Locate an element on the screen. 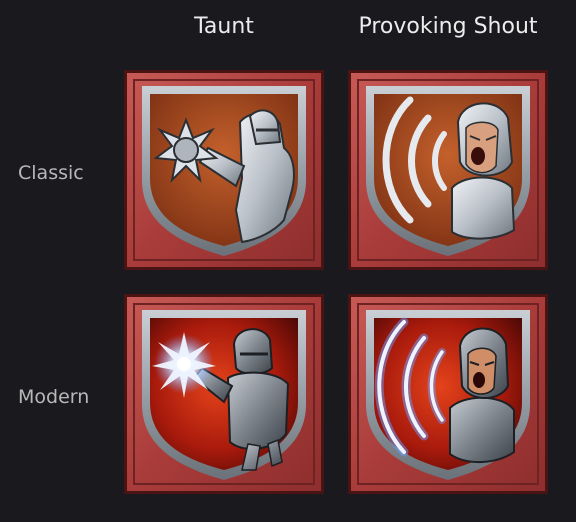 The image size is (576, 522). row-label-modern: Modern is located at coordinates (54, 397).